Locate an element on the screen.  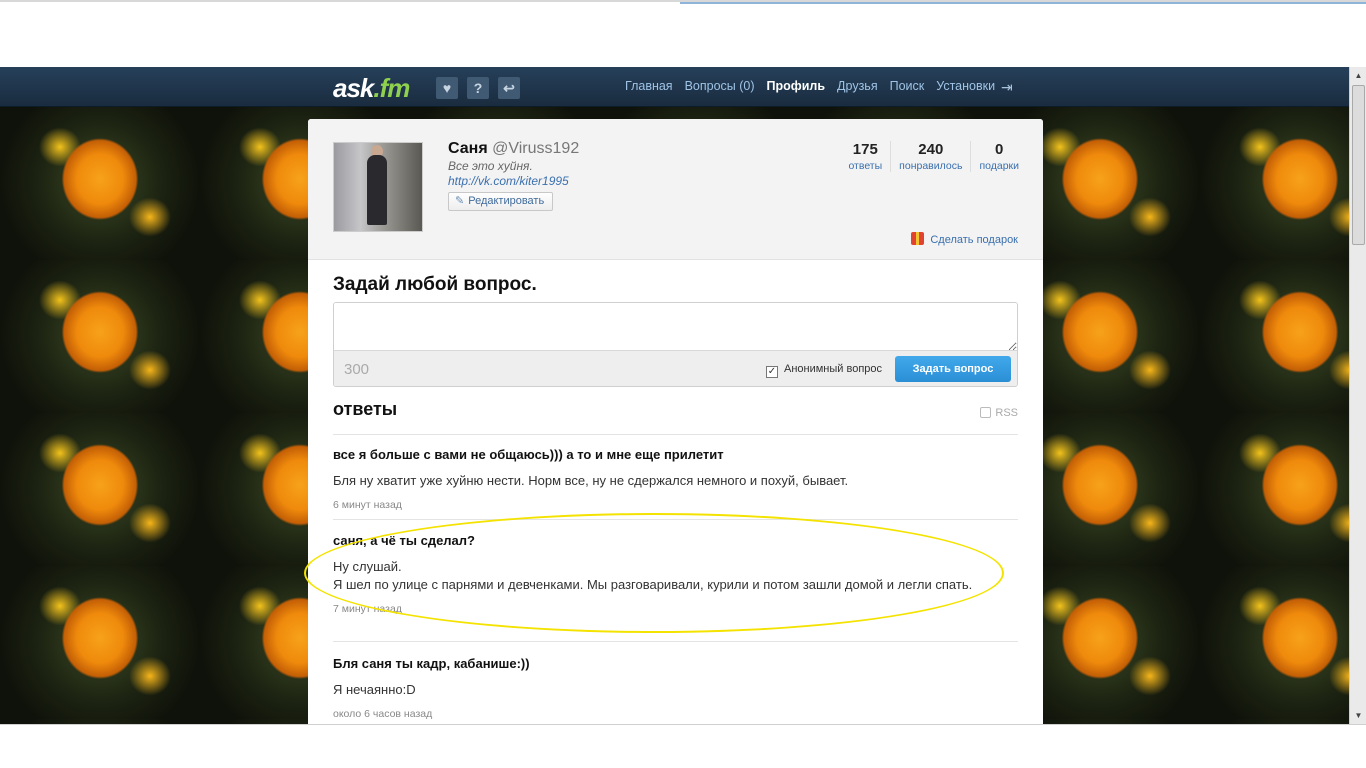
profile-name-line: Саня @Viruss192 is located at coordinates (513, 149).